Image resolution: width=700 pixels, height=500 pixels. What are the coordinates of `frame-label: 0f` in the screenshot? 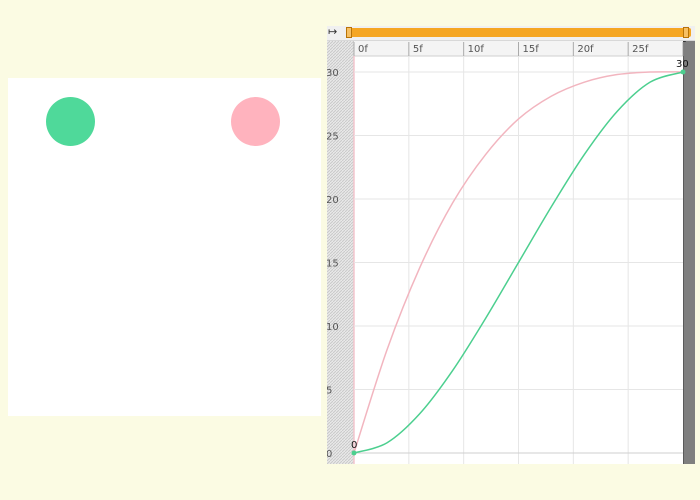 It's located at (363, 49).